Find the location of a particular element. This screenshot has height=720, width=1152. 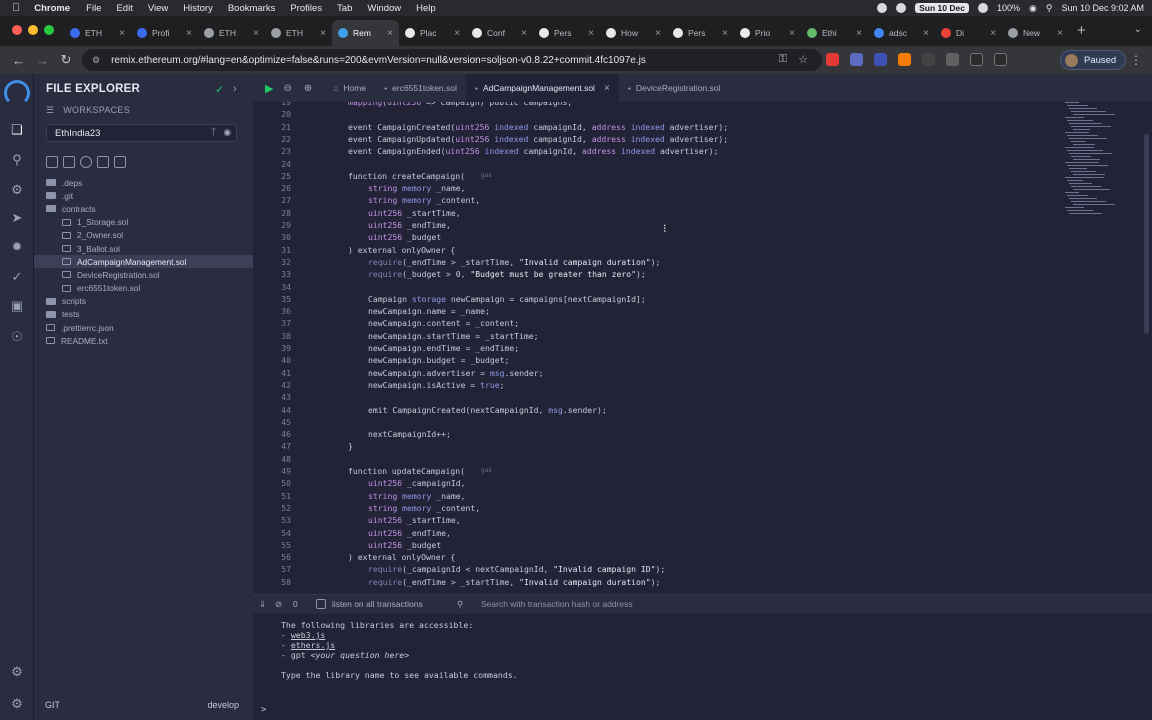

profile-button: Paused is located at coordinates (1093, 60).